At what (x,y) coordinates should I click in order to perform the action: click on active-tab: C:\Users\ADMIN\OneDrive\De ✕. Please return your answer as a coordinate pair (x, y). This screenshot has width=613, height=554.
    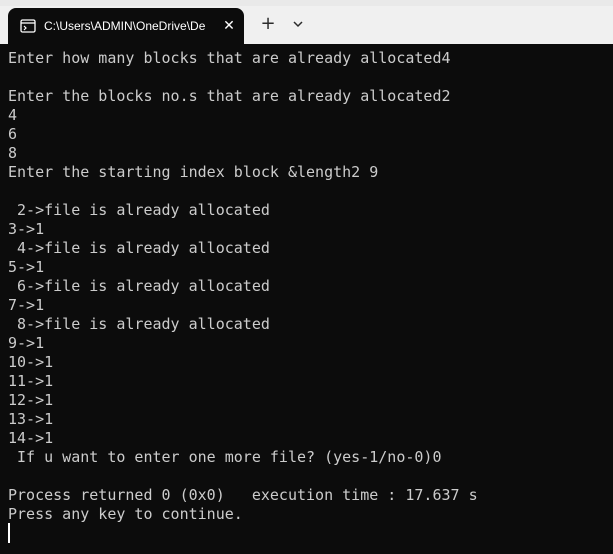
    Looking at the image, I should click on (126, 26).